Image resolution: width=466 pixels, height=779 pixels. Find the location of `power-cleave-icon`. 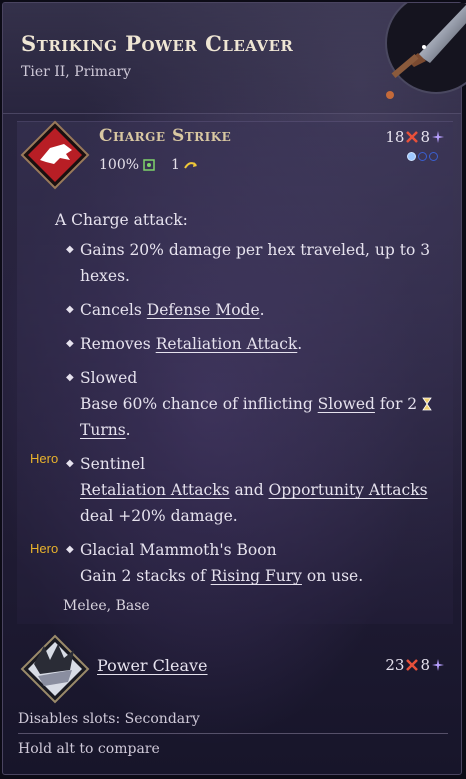

power-cleave-icon is located at coordinates (55, 669).